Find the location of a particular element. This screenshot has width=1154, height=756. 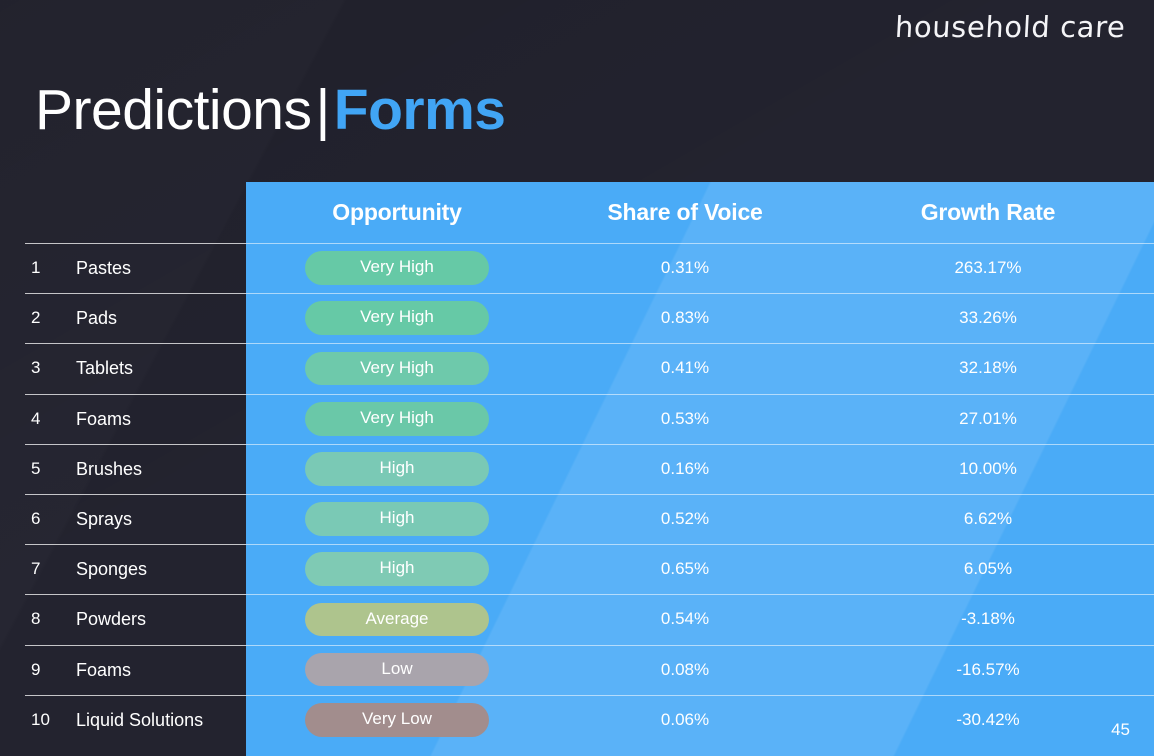

cell-rank: 2 is located at coordinates (36, 318).